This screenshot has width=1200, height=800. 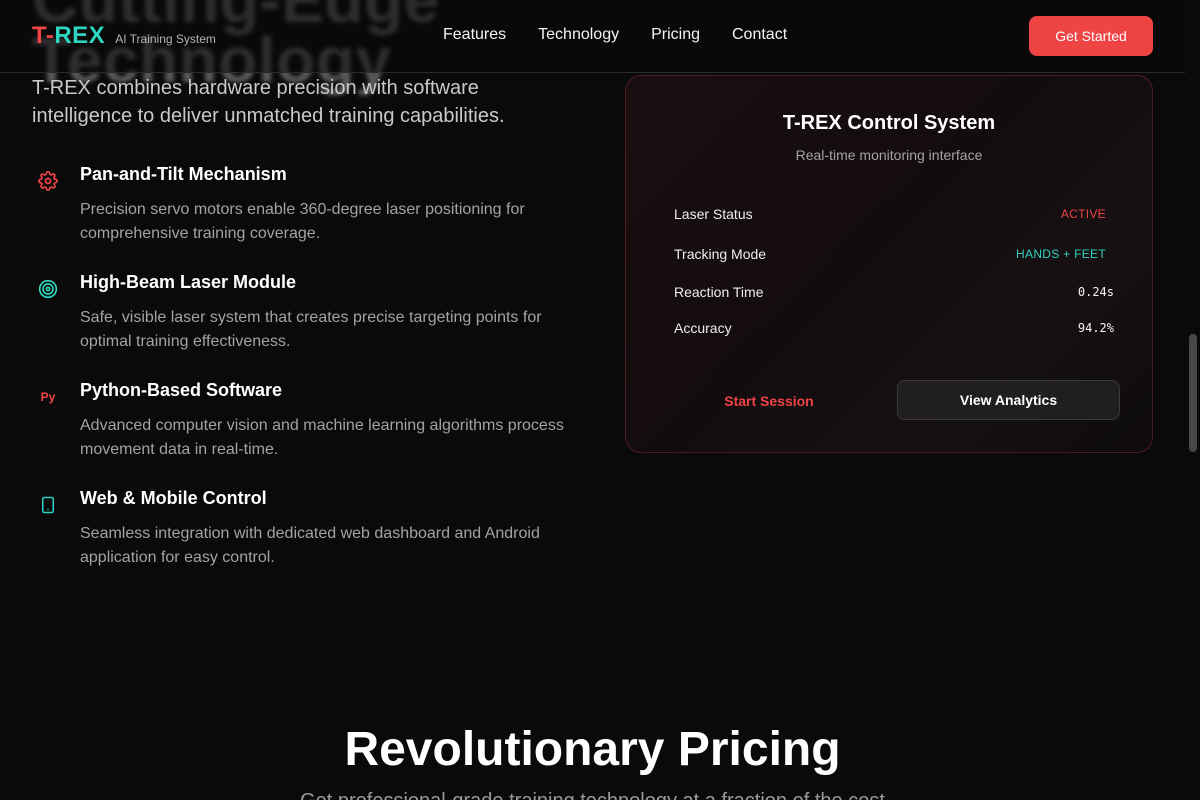 What do you see at coordinates (43, 35) in the screenshot?
I see `logo-prefix: T-` at bounding box center [43, 35].